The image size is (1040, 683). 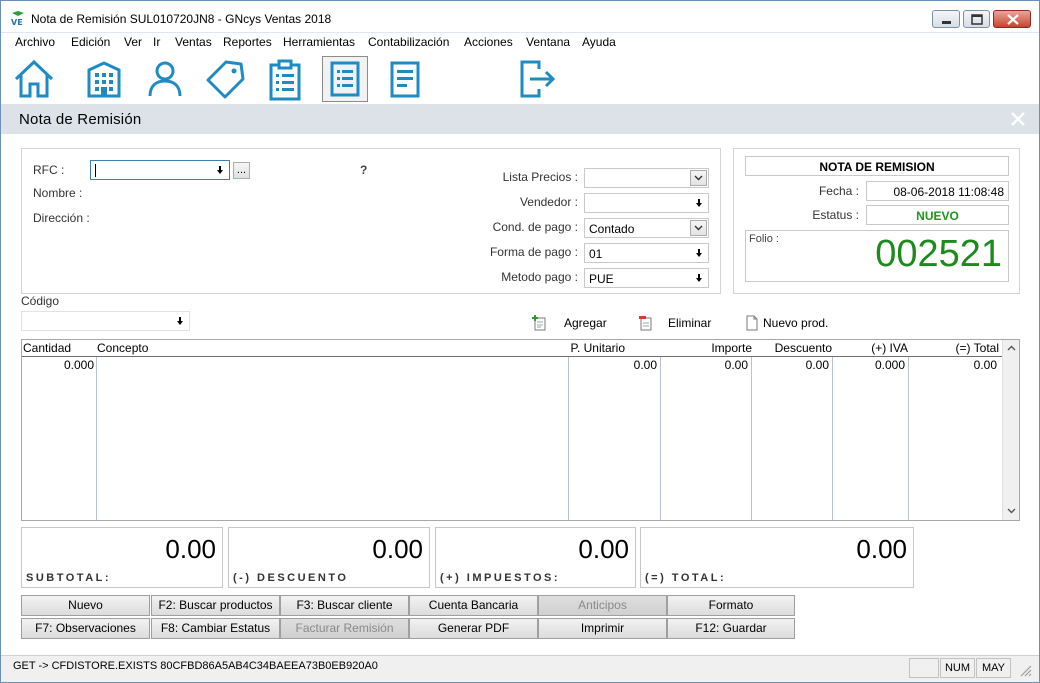 I want to click on close-icon, so click(x=1018, y=119).